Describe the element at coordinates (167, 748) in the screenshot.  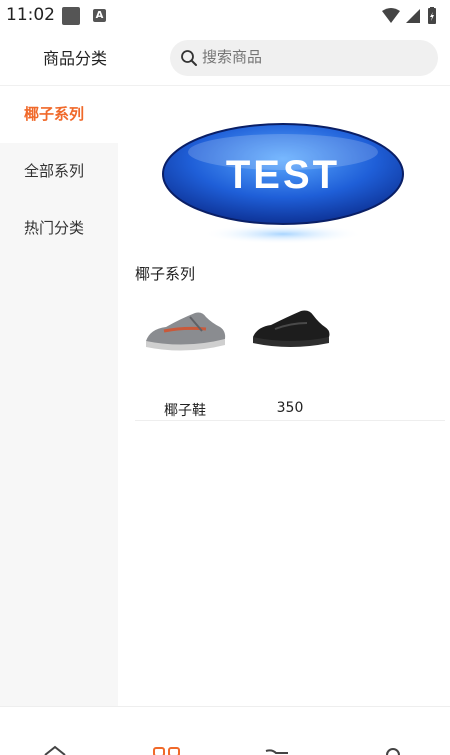
I see `category-icon` at that location.